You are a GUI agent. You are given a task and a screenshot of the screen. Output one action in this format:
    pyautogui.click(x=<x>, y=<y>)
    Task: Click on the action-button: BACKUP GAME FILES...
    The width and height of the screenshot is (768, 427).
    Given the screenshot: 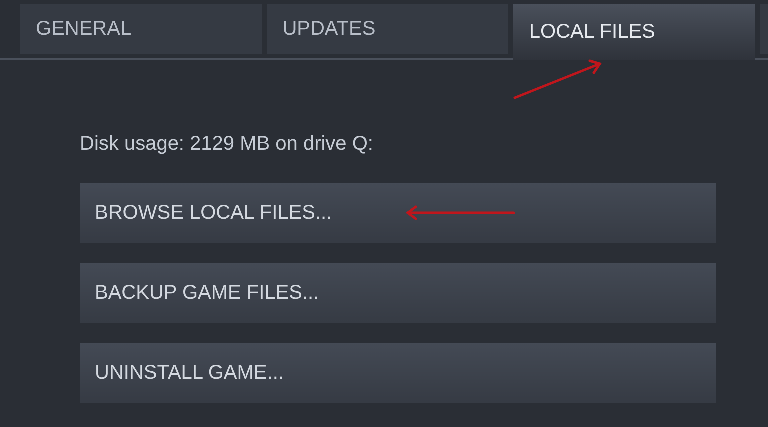 What is the action you would take?
    pyautogui.click(x=398, y=293)
    